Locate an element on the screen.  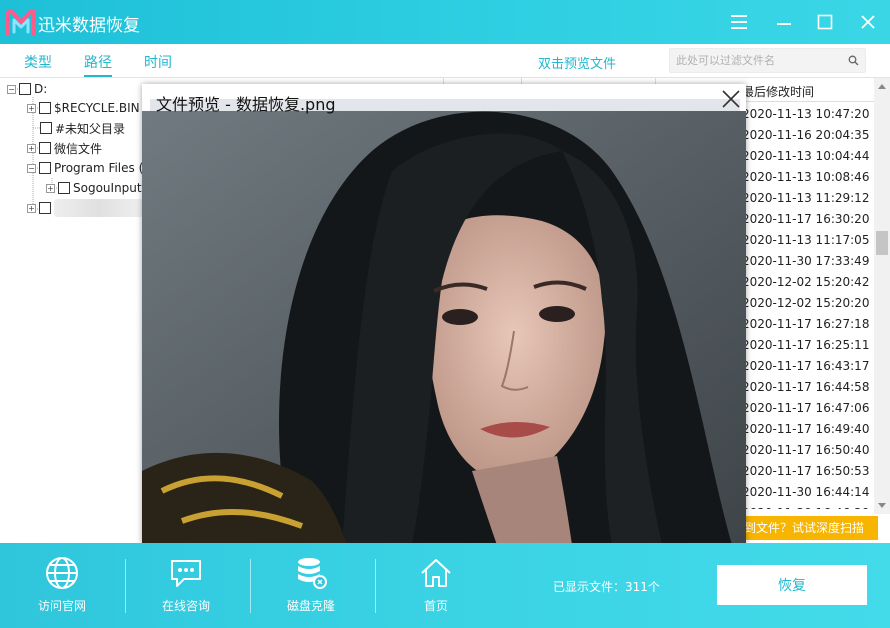
recover-button: 恢复 is located at coordinates (792, 585).